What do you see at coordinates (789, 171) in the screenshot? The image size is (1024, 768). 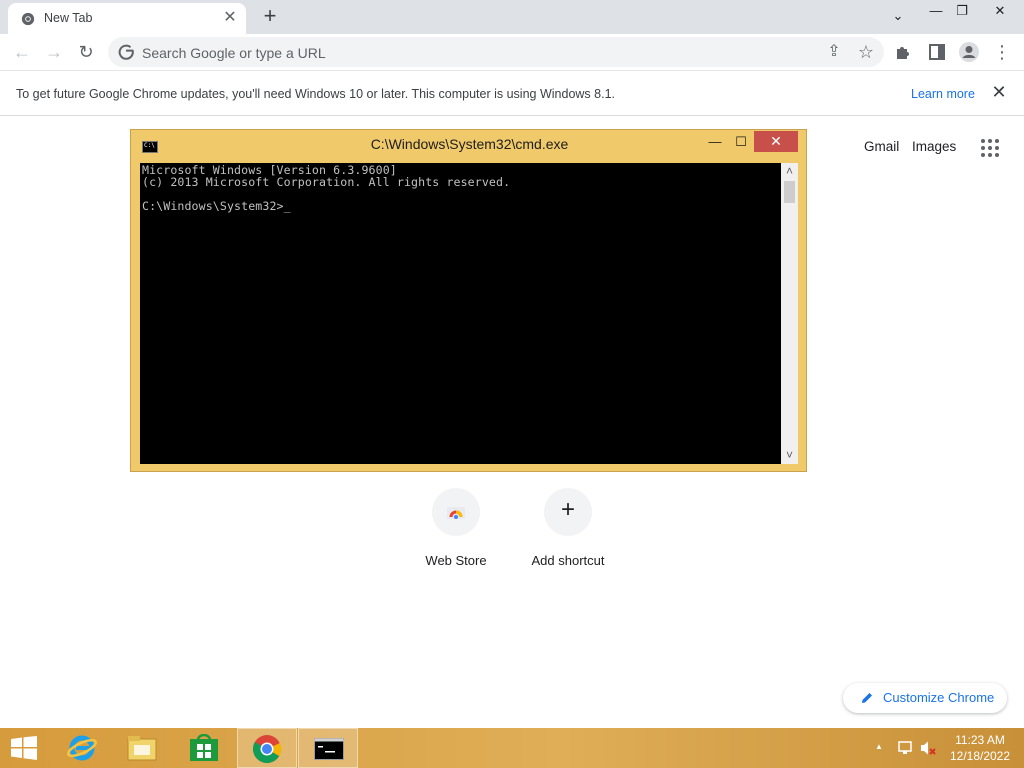 I see `scroll-up-button: ˄` at bounding box center [789, 171].